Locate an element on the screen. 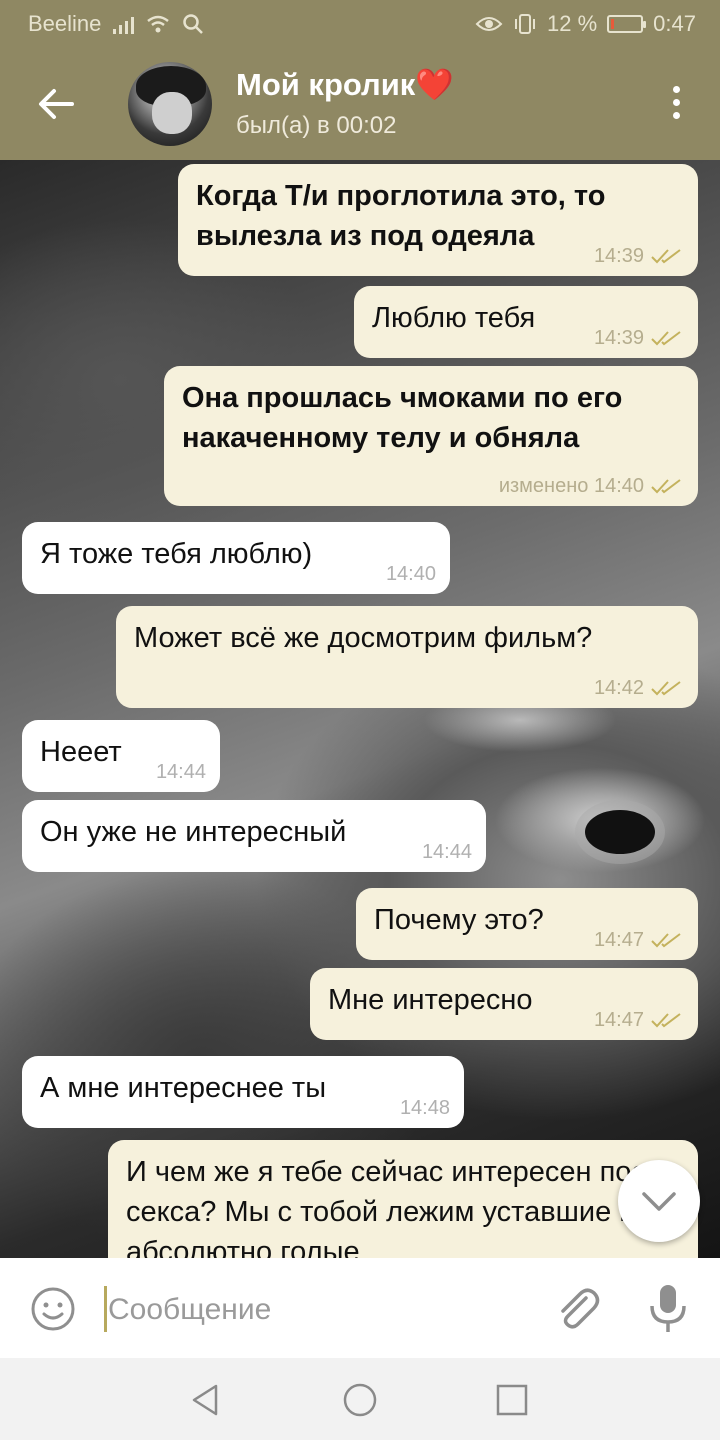 The image size is (720, 1440). message-bubble-incoming: А мне интереснее ты 14:48 is located at coordinates (243, 1092).